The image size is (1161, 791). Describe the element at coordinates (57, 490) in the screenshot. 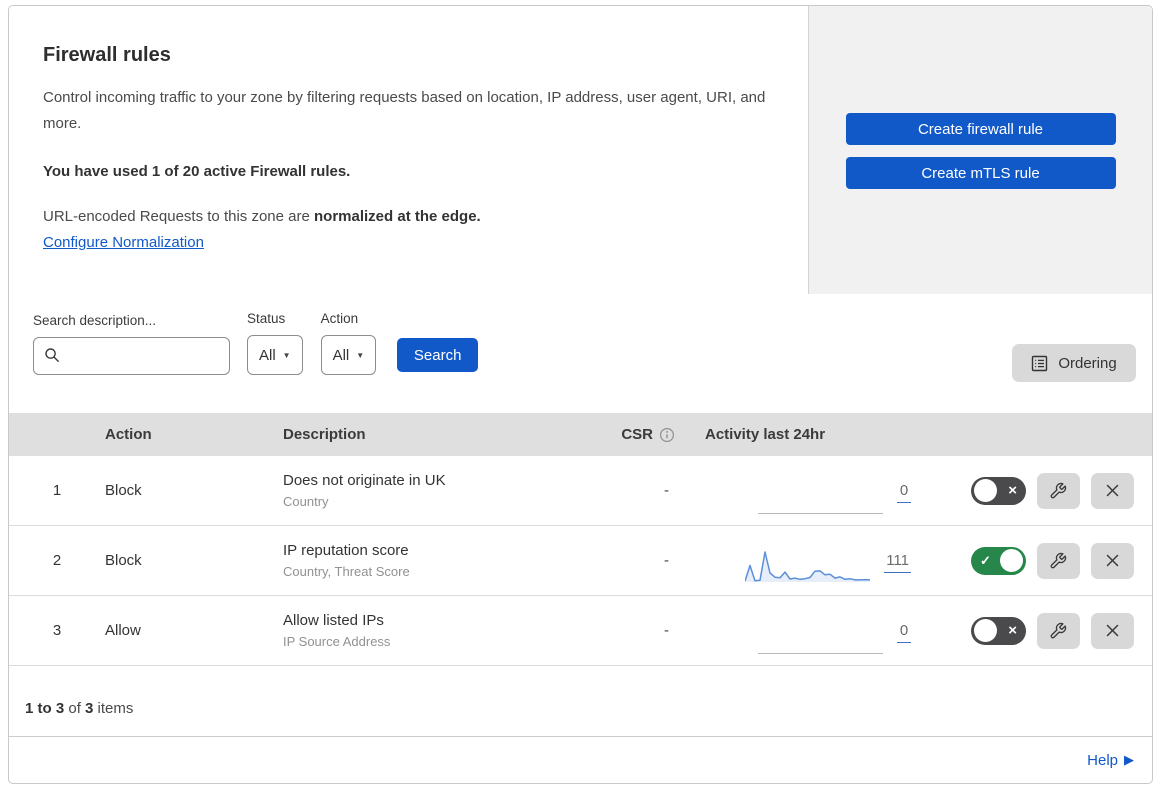

I see `rule-priority: 1` at that location.